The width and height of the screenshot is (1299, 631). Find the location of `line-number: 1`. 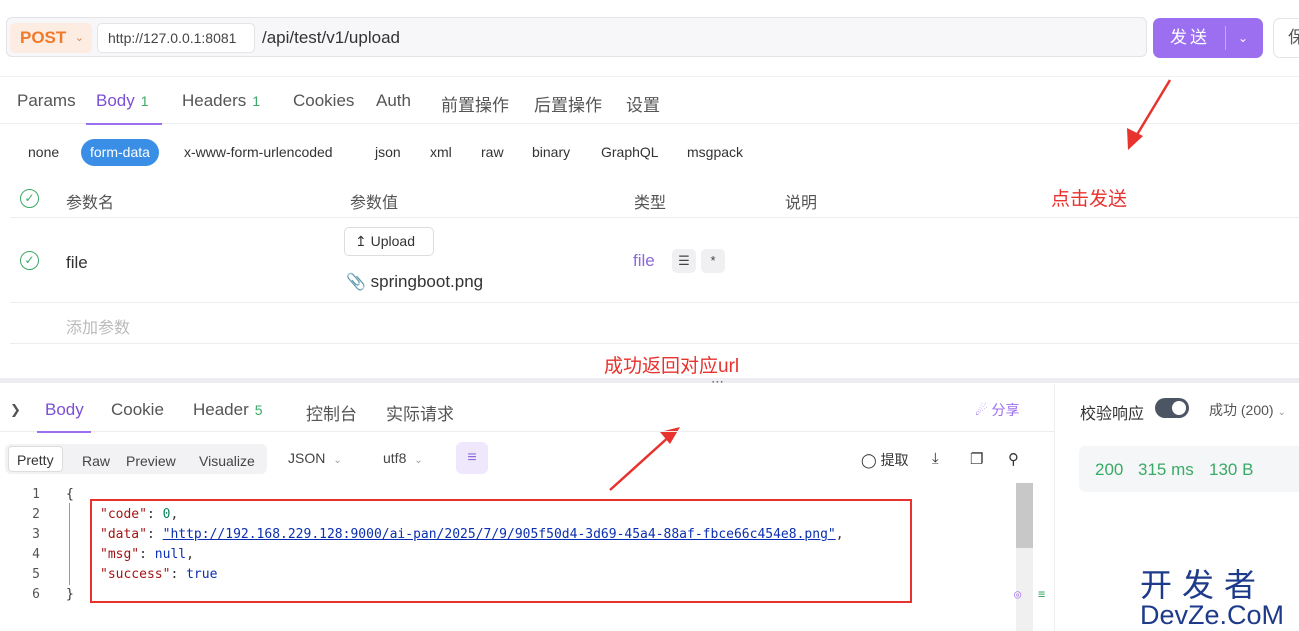

line-number: 1 is located at coordinates (36, 494).